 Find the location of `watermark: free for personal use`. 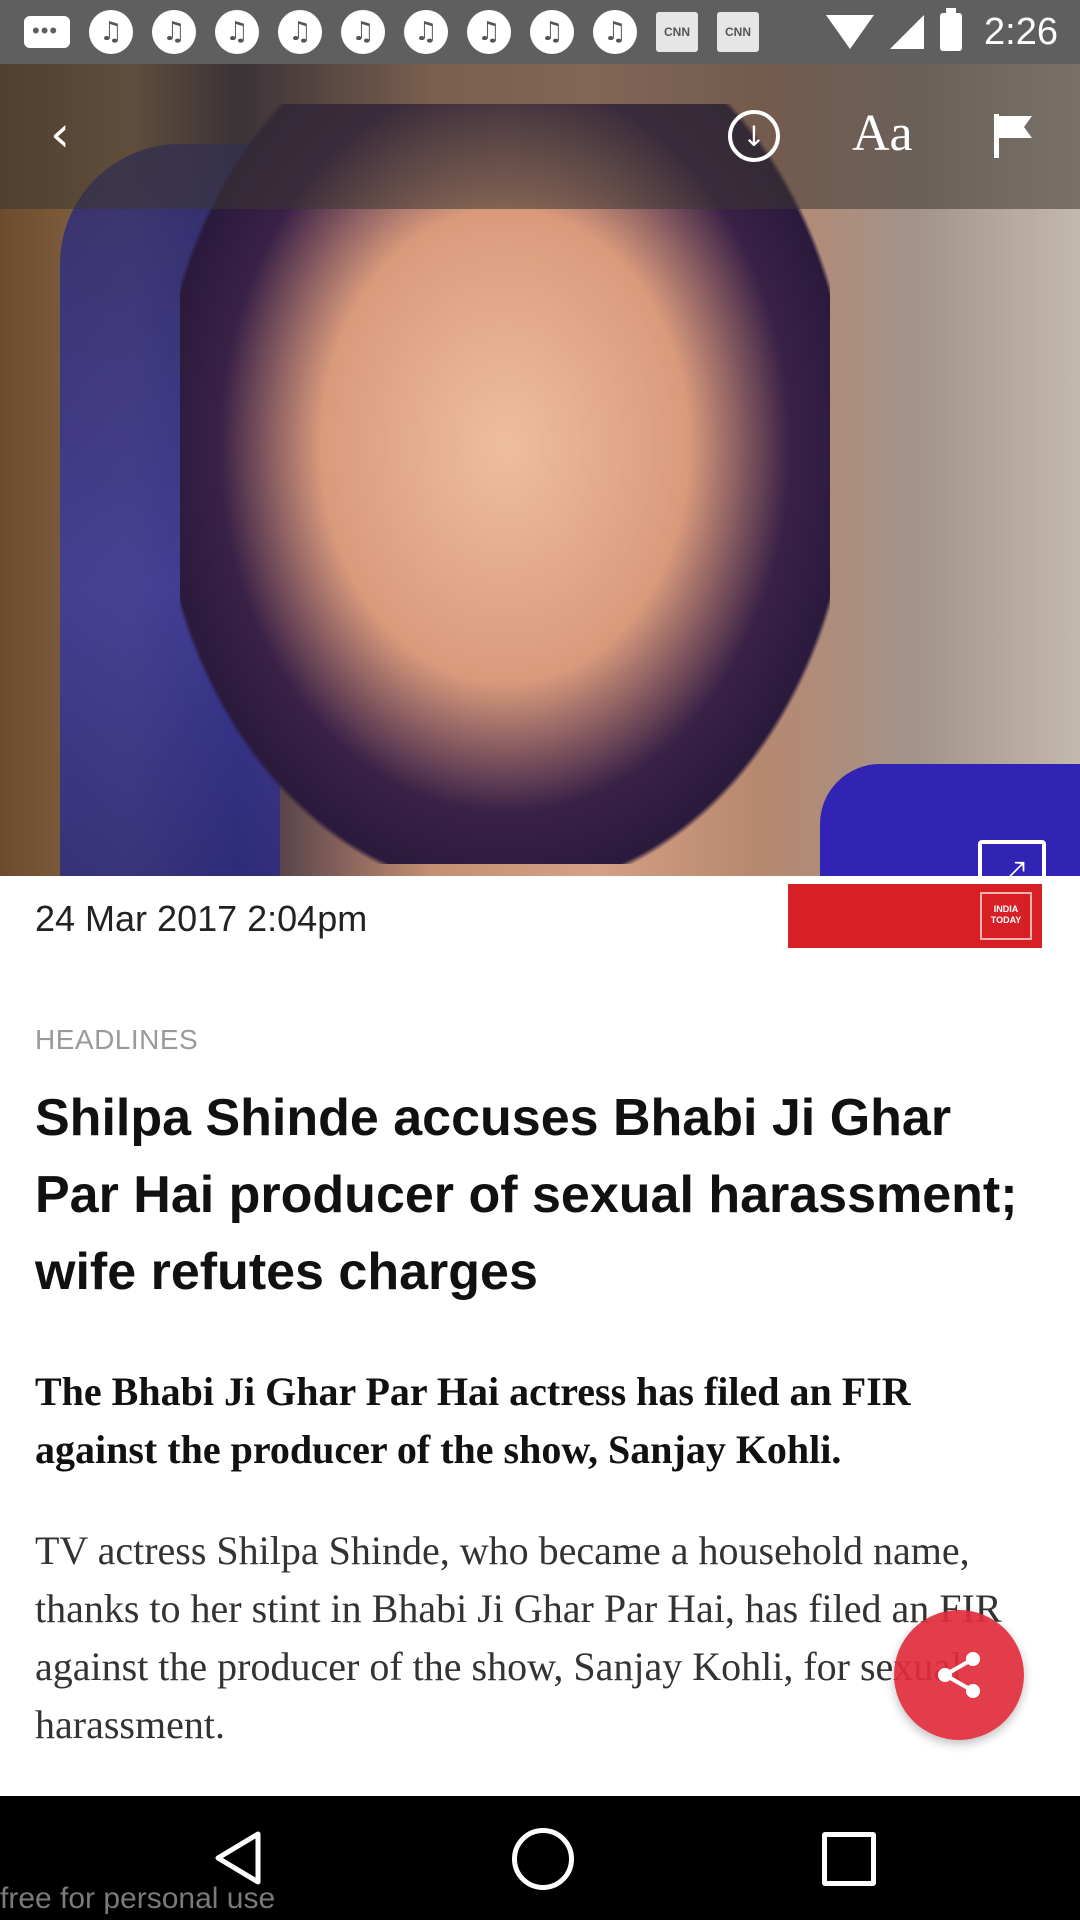

watermark: free for personal use is located at coordinates (138, 1898).